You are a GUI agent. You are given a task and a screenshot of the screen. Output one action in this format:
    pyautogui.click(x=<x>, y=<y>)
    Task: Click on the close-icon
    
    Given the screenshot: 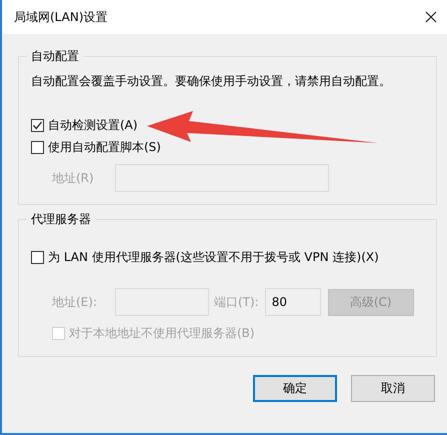 What is the action you would take?
    pyautogui.click(x=431, y=17)
    